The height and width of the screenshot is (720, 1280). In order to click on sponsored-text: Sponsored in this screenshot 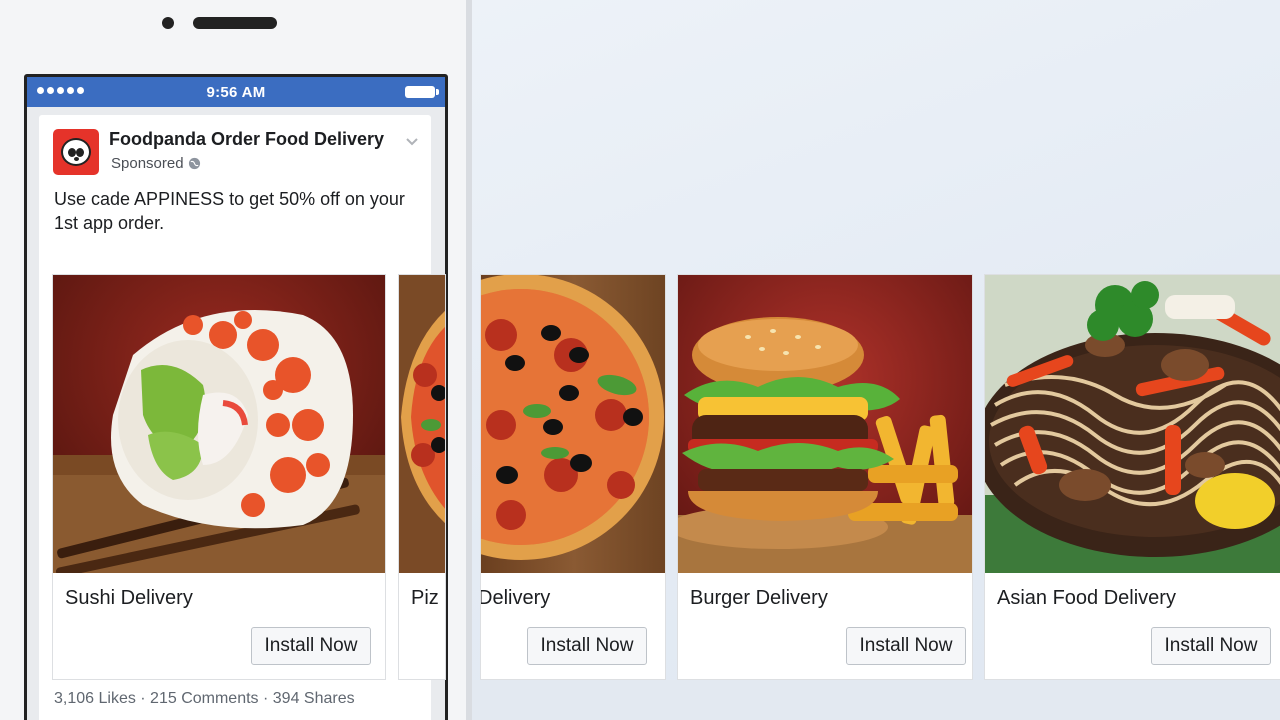, I will do `click(147, 163)`.